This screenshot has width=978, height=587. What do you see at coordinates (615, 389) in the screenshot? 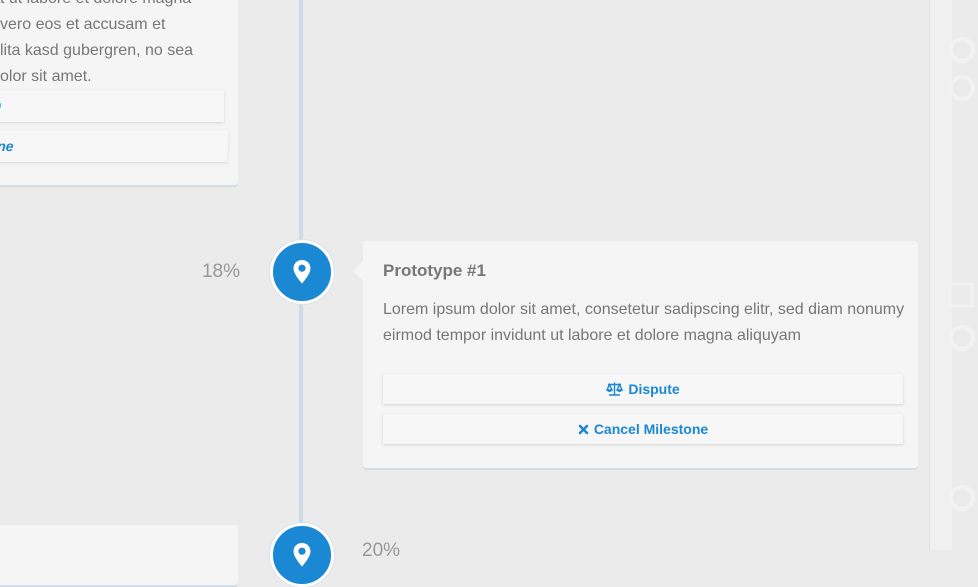
I see `scale-icon` at bounding box center [615, 389].